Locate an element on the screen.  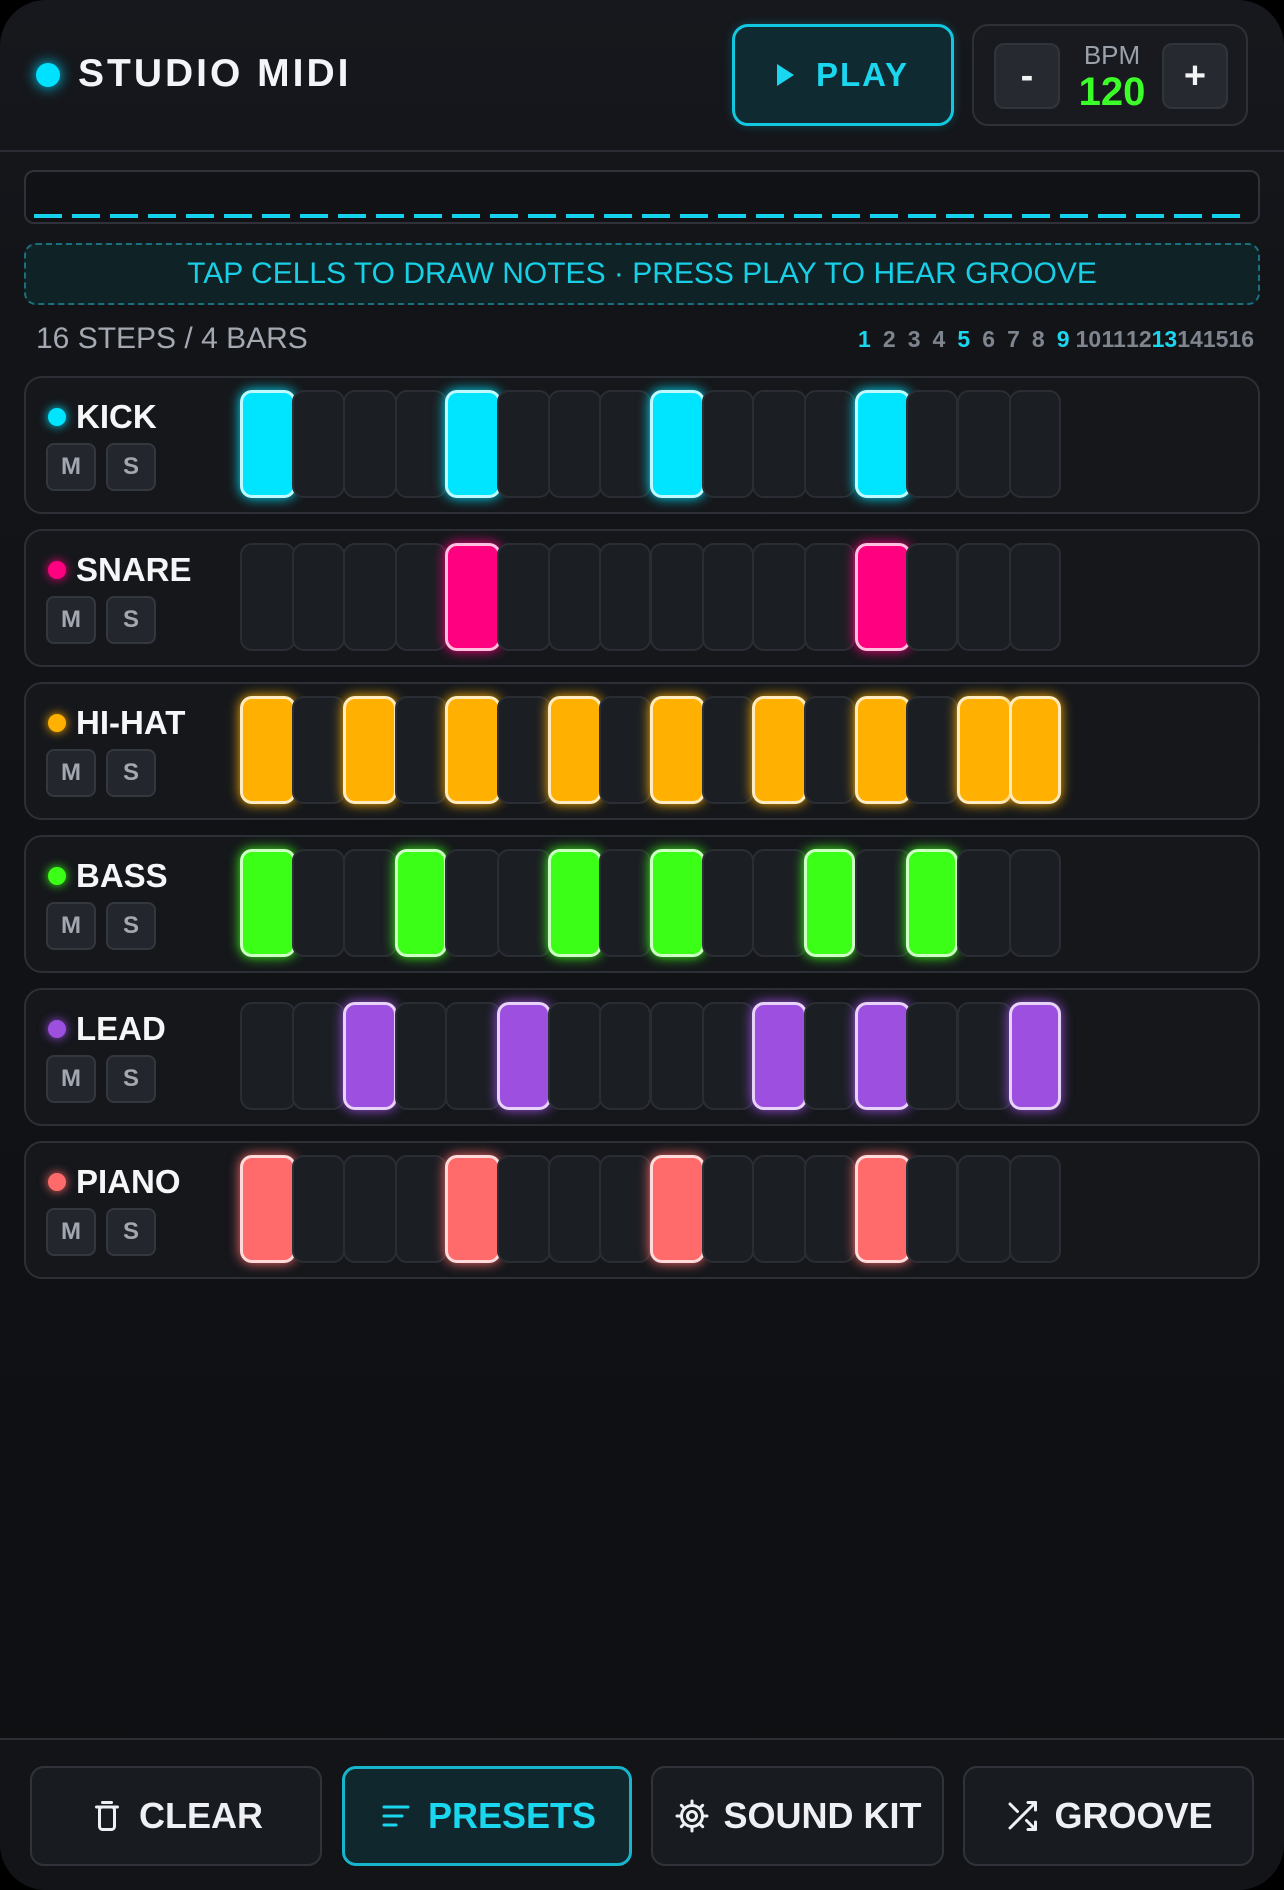
play-button: PLAY is located at coordinates (843, 75).